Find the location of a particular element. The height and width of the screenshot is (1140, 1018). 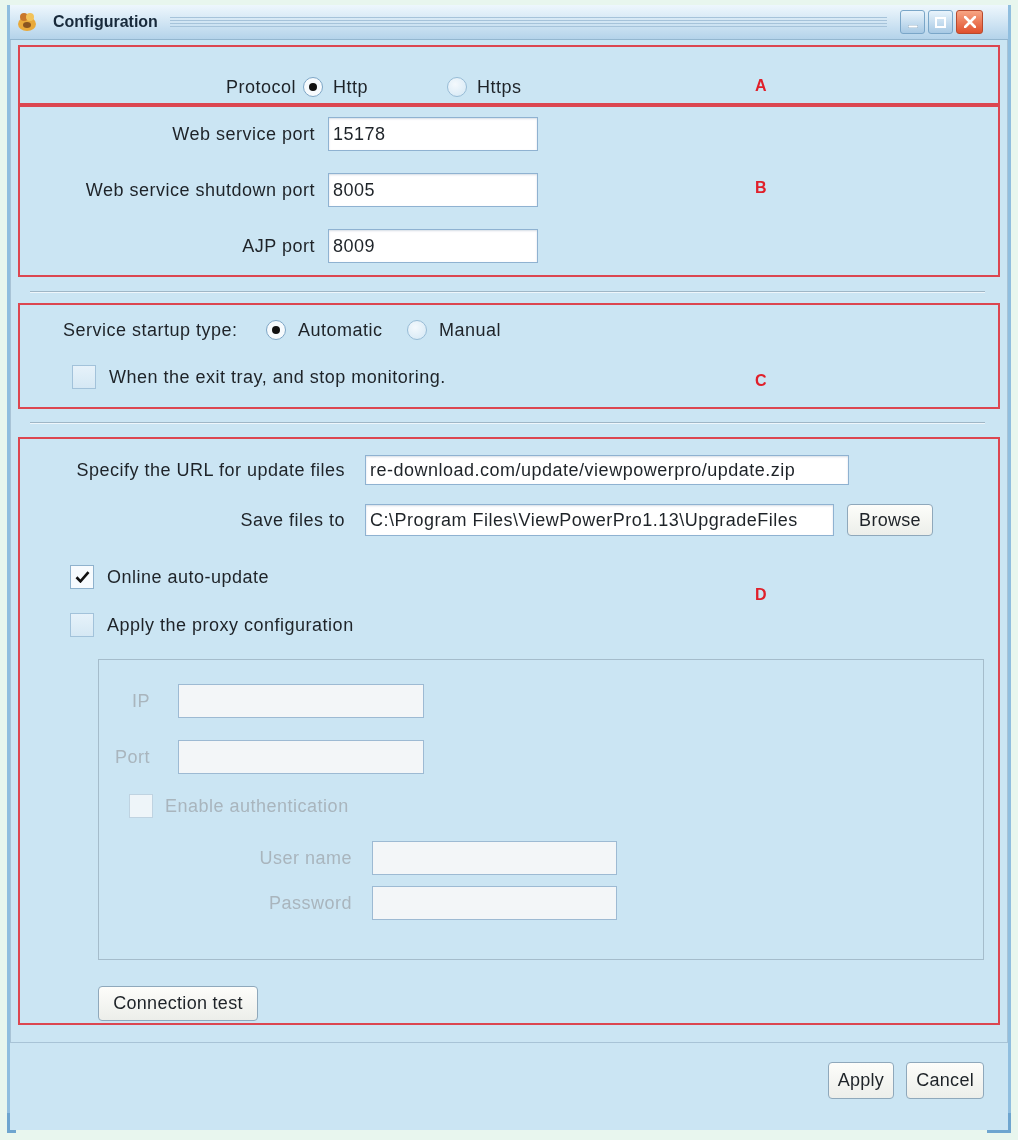

maximize-icon is located at coordinates (940, 22).